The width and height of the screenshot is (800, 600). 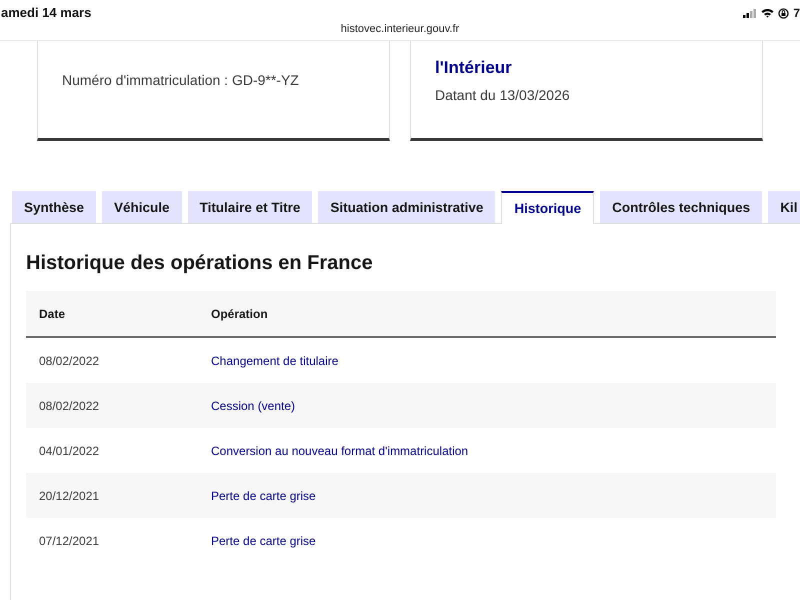 I want to click on address-bar: histovec.interieur.gouv.fr, so click(x=400, y=29).